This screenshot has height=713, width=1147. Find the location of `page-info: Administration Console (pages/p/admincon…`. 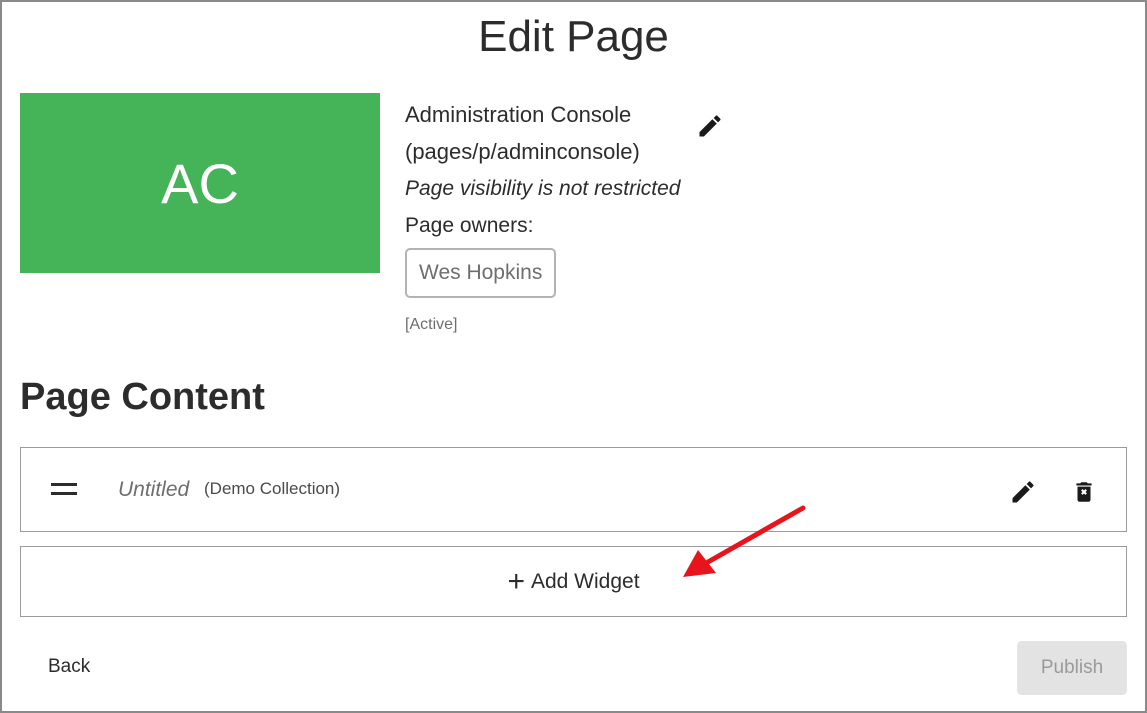

page-info: Administration Console (pages/p/admincon… is located at coordinates (565, 215).